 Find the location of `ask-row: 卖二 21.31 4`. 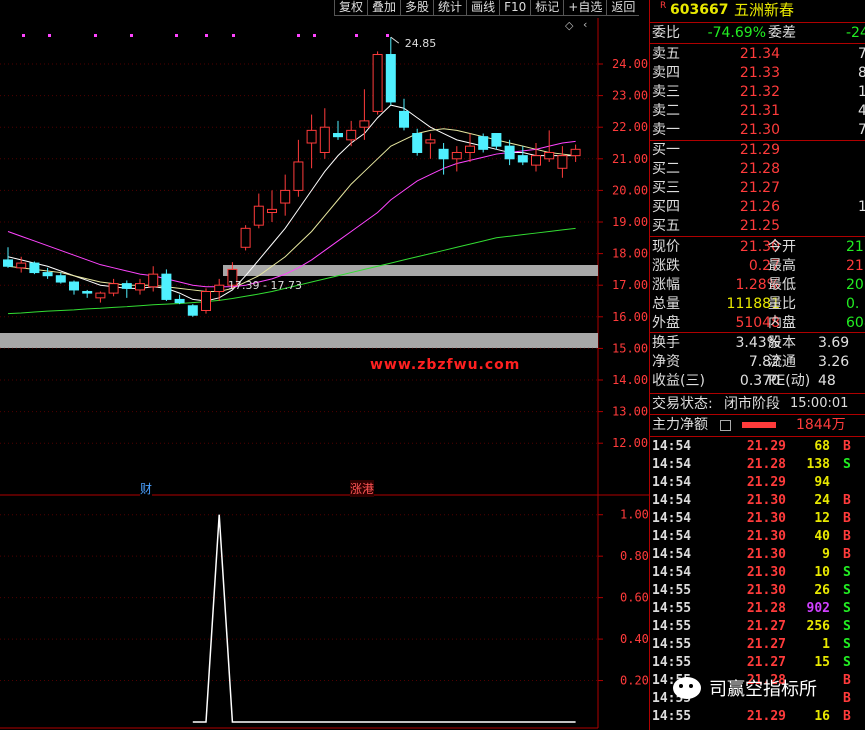

ask-row: 卖二 21.31 4 is located at coordinates (757, 111).